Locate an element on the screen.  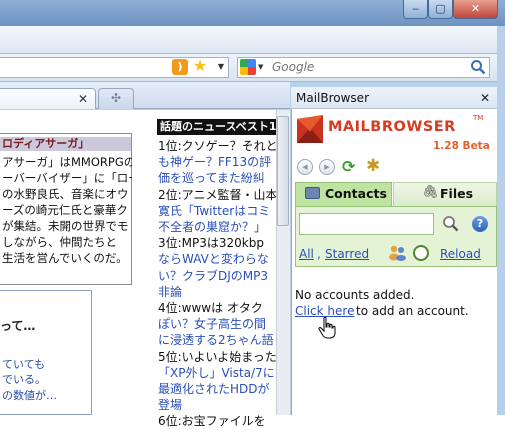
new-tab-button: ✣ is located at coordinates (116, 98).